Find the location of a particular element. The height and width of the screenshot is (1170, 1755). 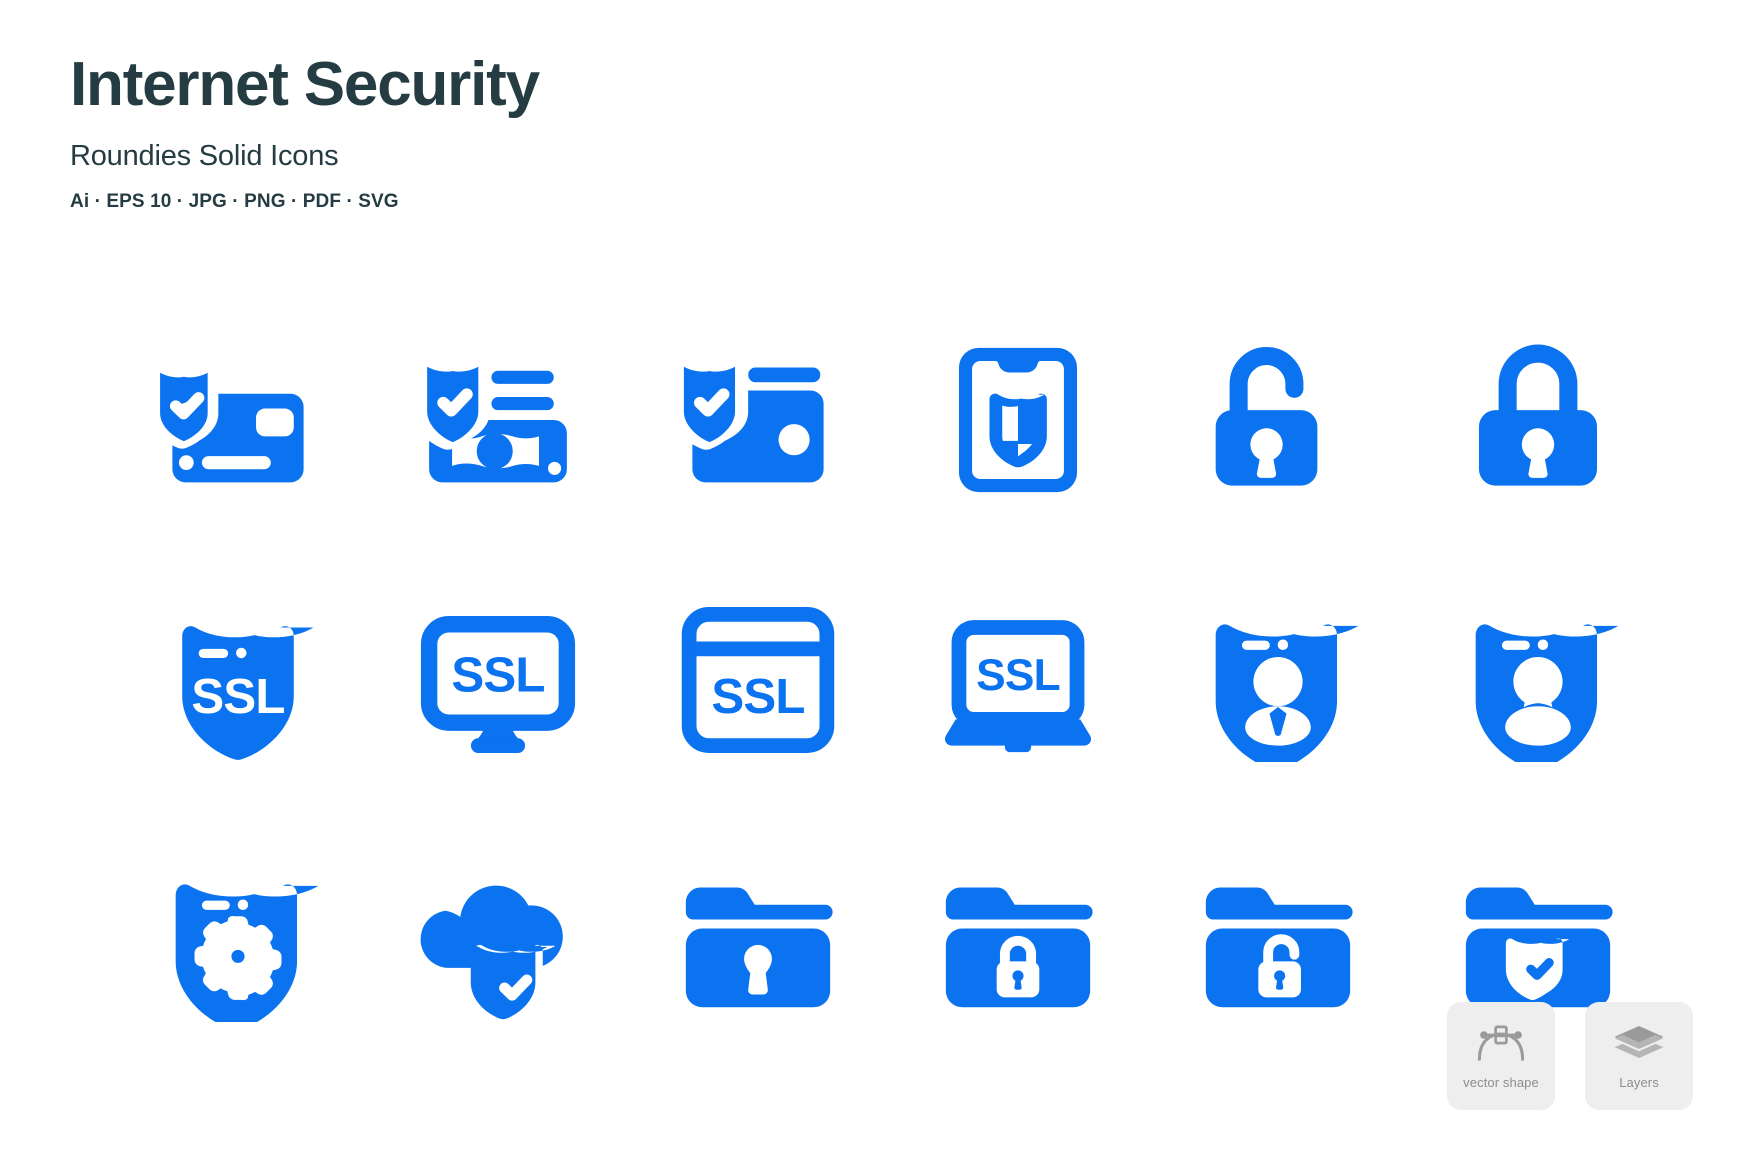

folder-unlock-icon is located at coordinates (1279, 947).